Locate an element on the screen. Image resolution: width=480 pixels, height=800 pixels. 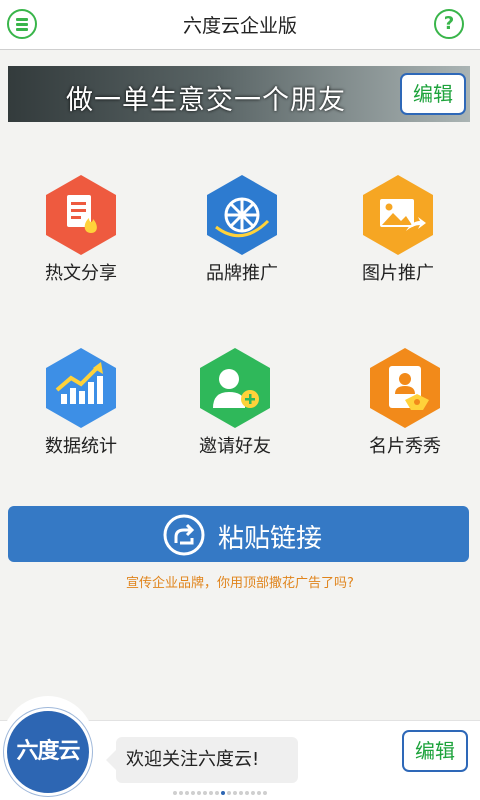
paste-link-button: 粘贴链接 is located at coordinates (238, 534).